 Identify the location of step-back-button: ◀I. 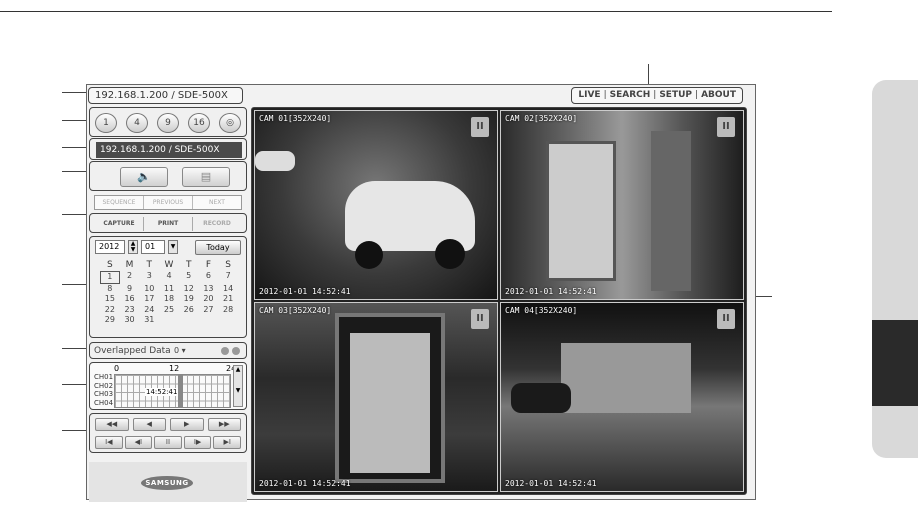
(138, 442).